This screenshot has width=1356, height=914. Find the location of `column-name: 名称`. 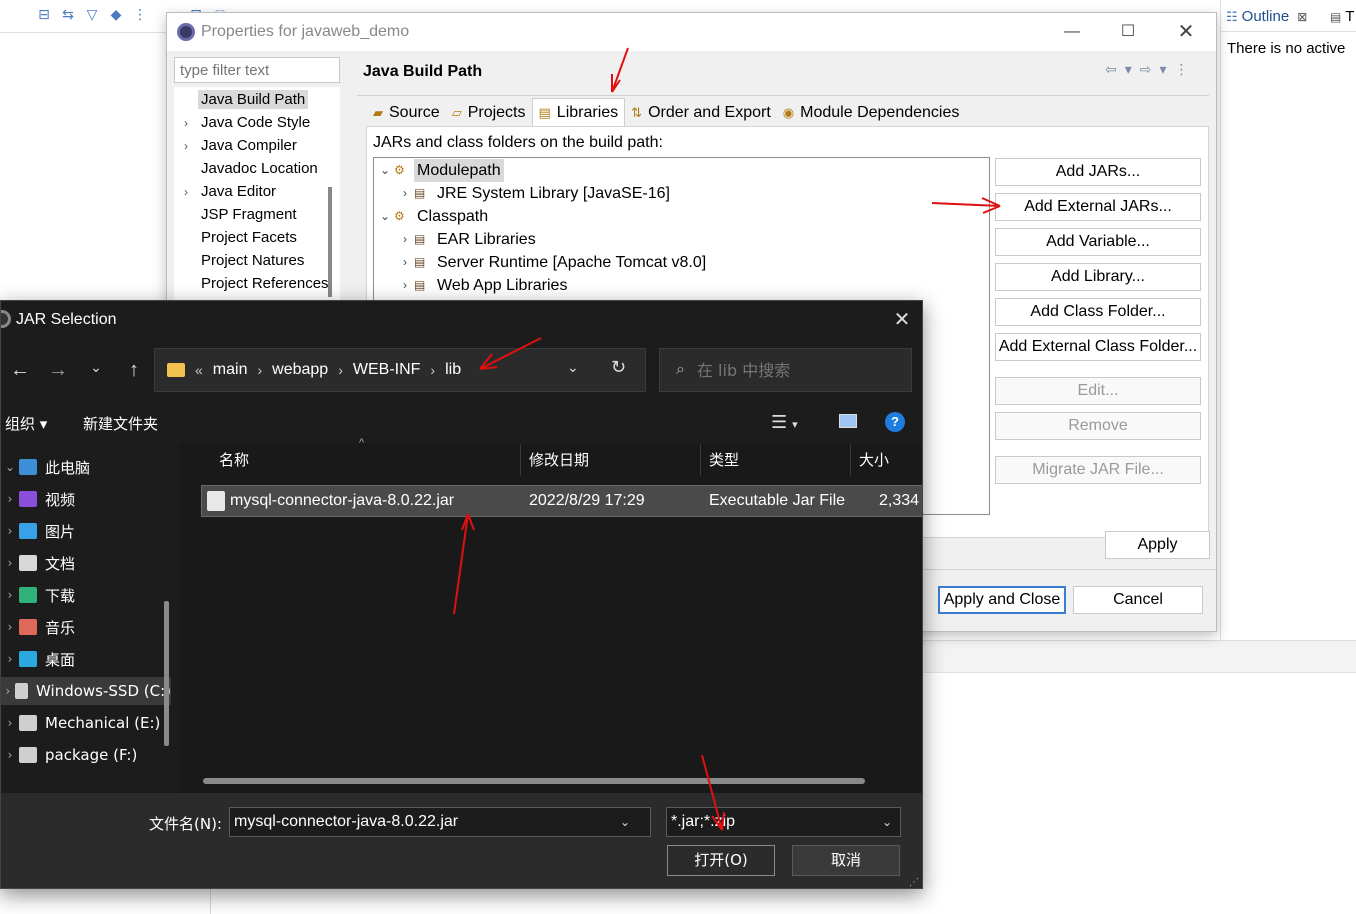

column-name: 名称 is located at coordinates (361, 460).